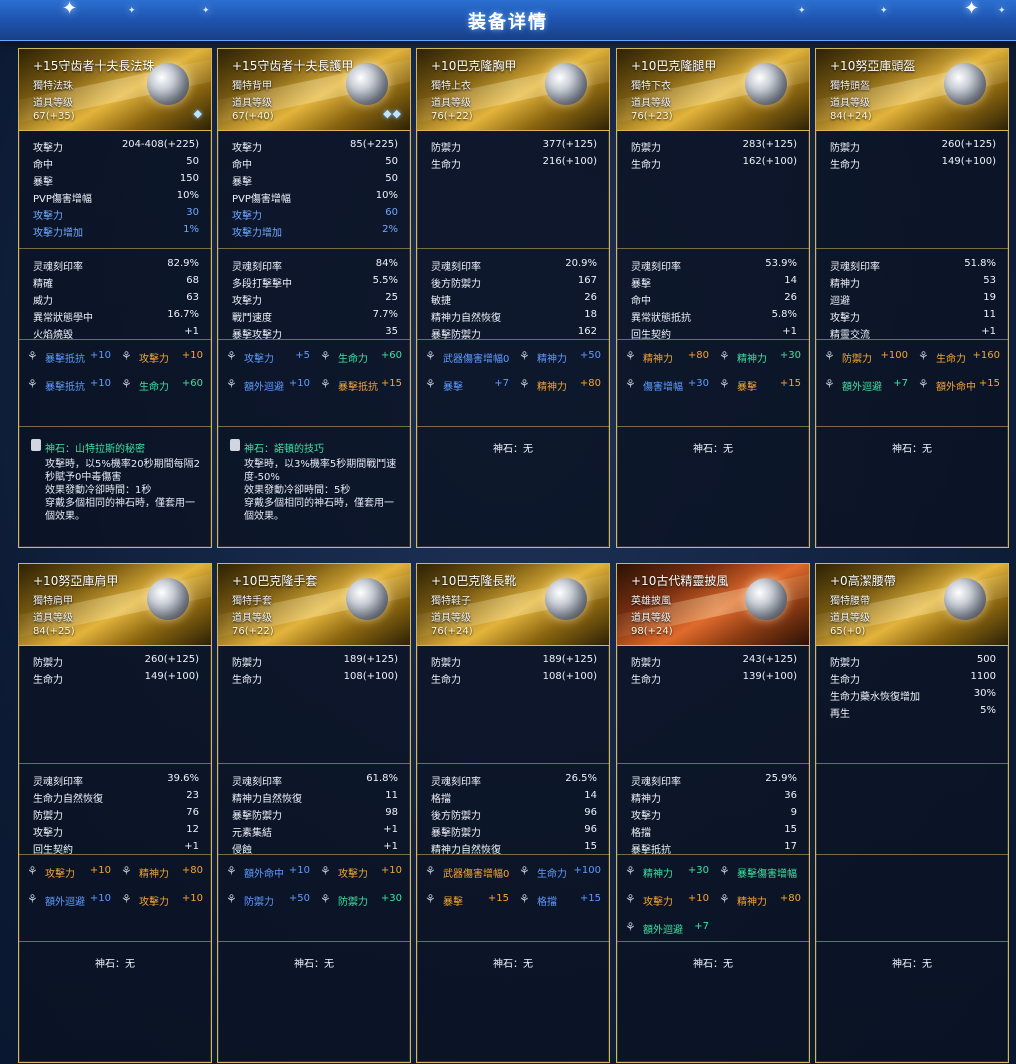 Image resolution: width=1016 pixels, height=1064 pixels. Describe the element at coordinates (863, 581) in the screenshot. I see `item-name: +0高潔腰帶` at that location.